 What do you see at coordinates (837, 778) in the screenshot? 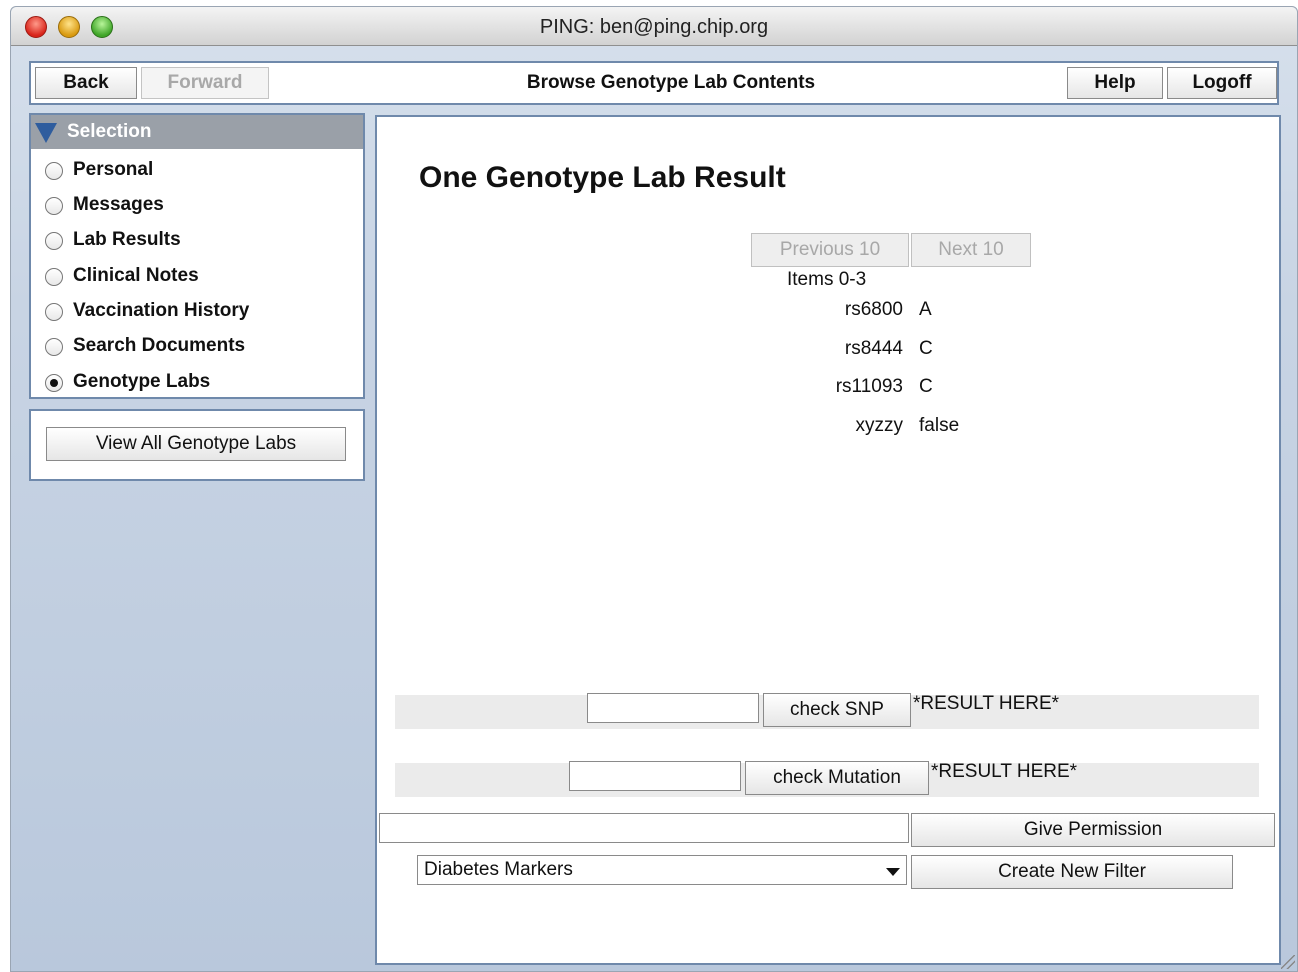
I see `check-mutation-button: check Mutation` at bounding box center [837, 778].